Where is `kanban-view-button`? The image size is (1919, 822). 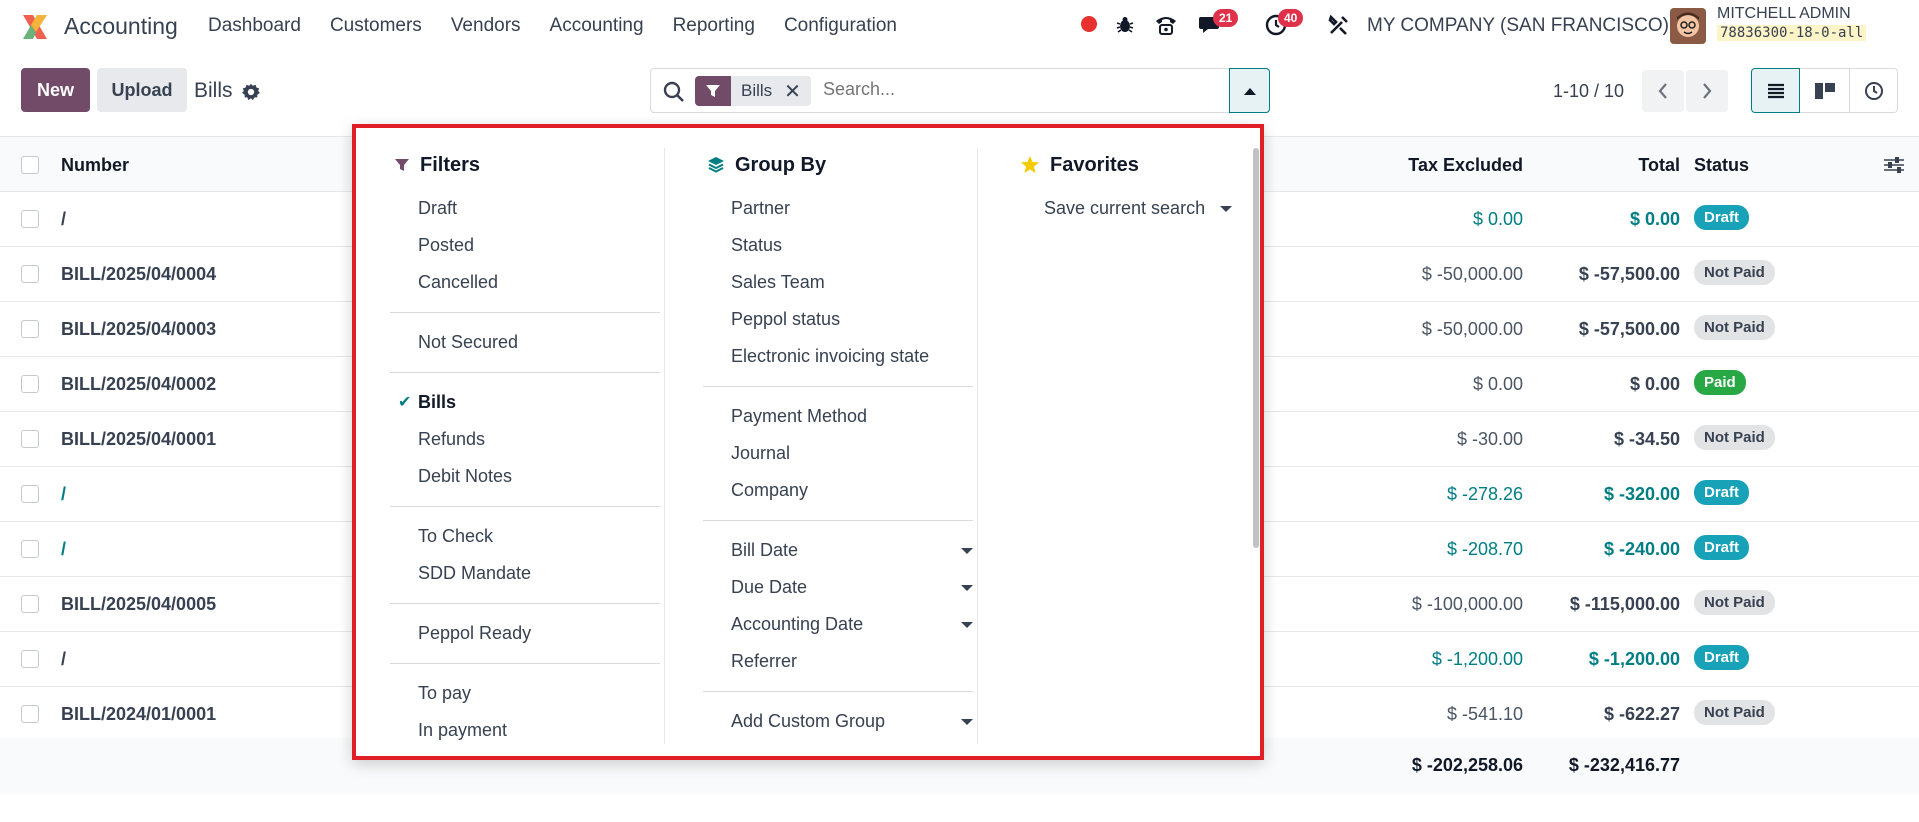
kanban-view-button is located at coordinates (1824, 90).